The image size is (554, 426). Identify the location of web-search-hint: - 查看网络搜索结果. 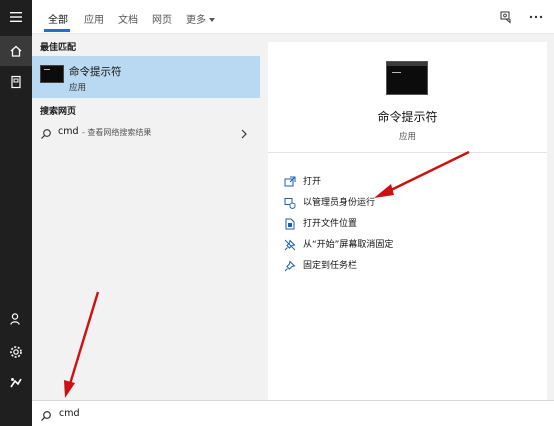
(117, 132).